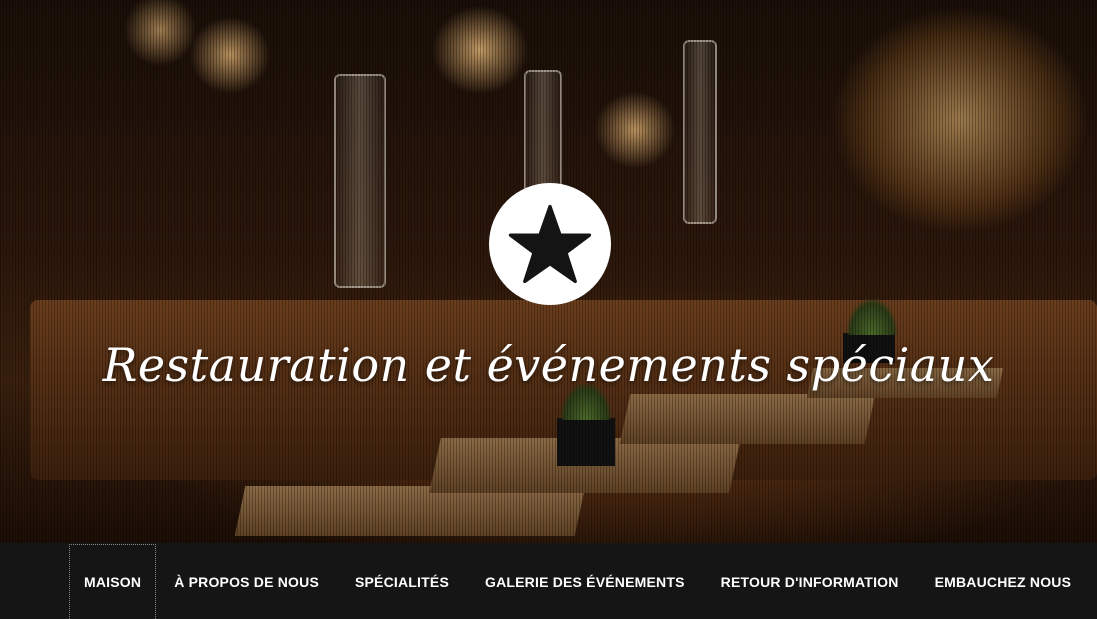 This screenshot has width=1097, height=619. I want to click on site-logo, so click(550, 244).